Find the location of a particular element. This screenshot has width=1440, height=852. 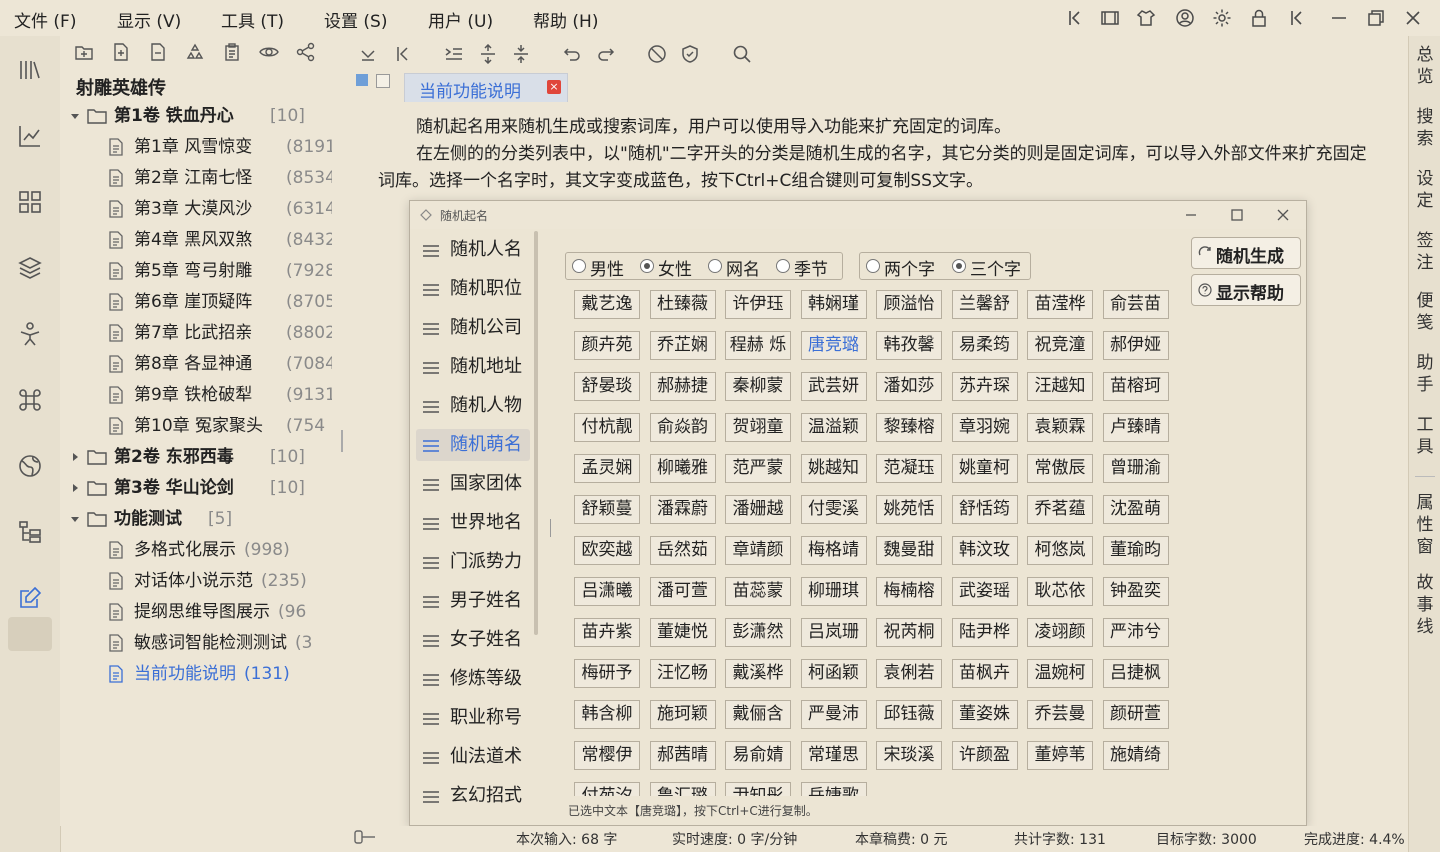

name-chip: 岳然茹 is located at coordinates (682, 550).